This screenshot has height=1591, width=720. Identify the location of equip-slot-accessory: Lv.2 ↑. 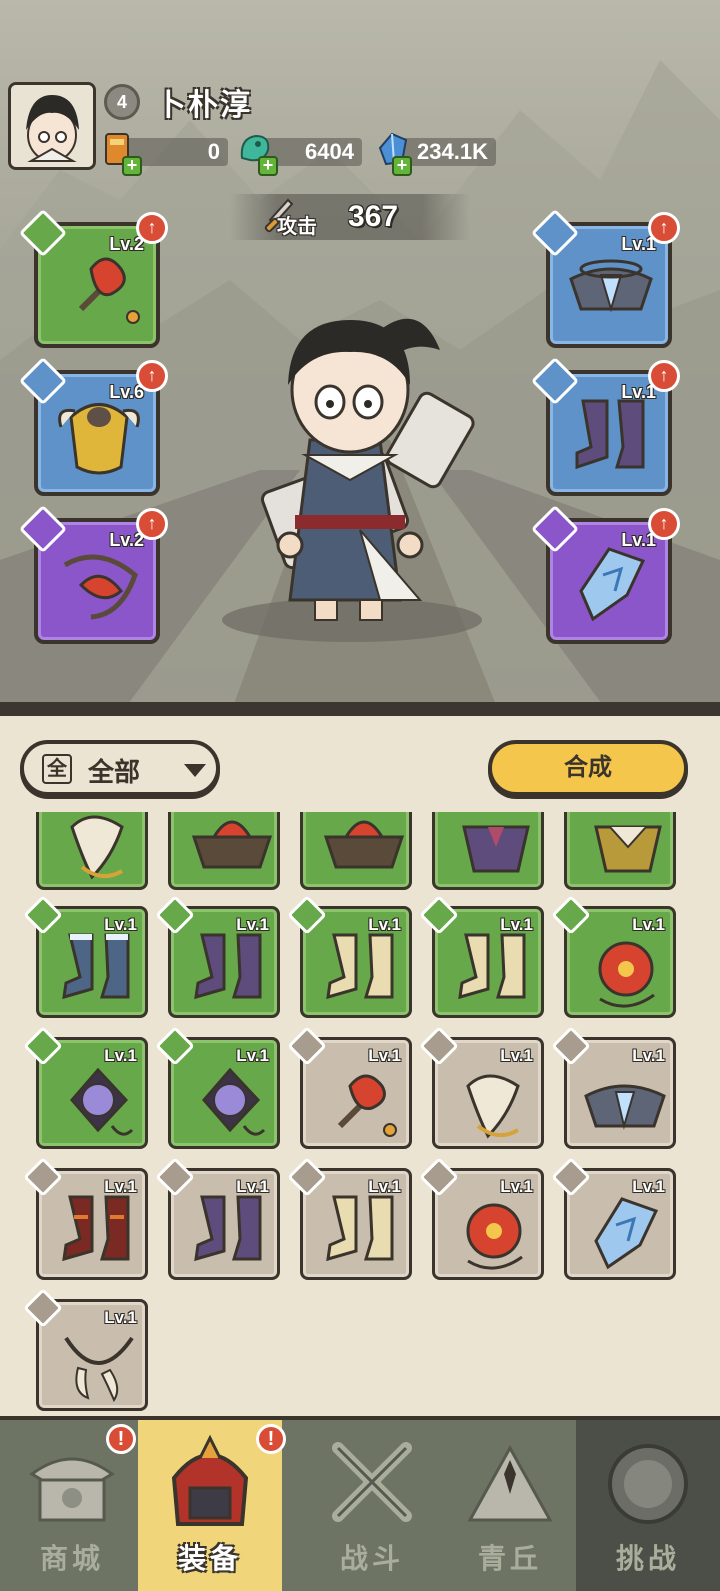
(93, 574).